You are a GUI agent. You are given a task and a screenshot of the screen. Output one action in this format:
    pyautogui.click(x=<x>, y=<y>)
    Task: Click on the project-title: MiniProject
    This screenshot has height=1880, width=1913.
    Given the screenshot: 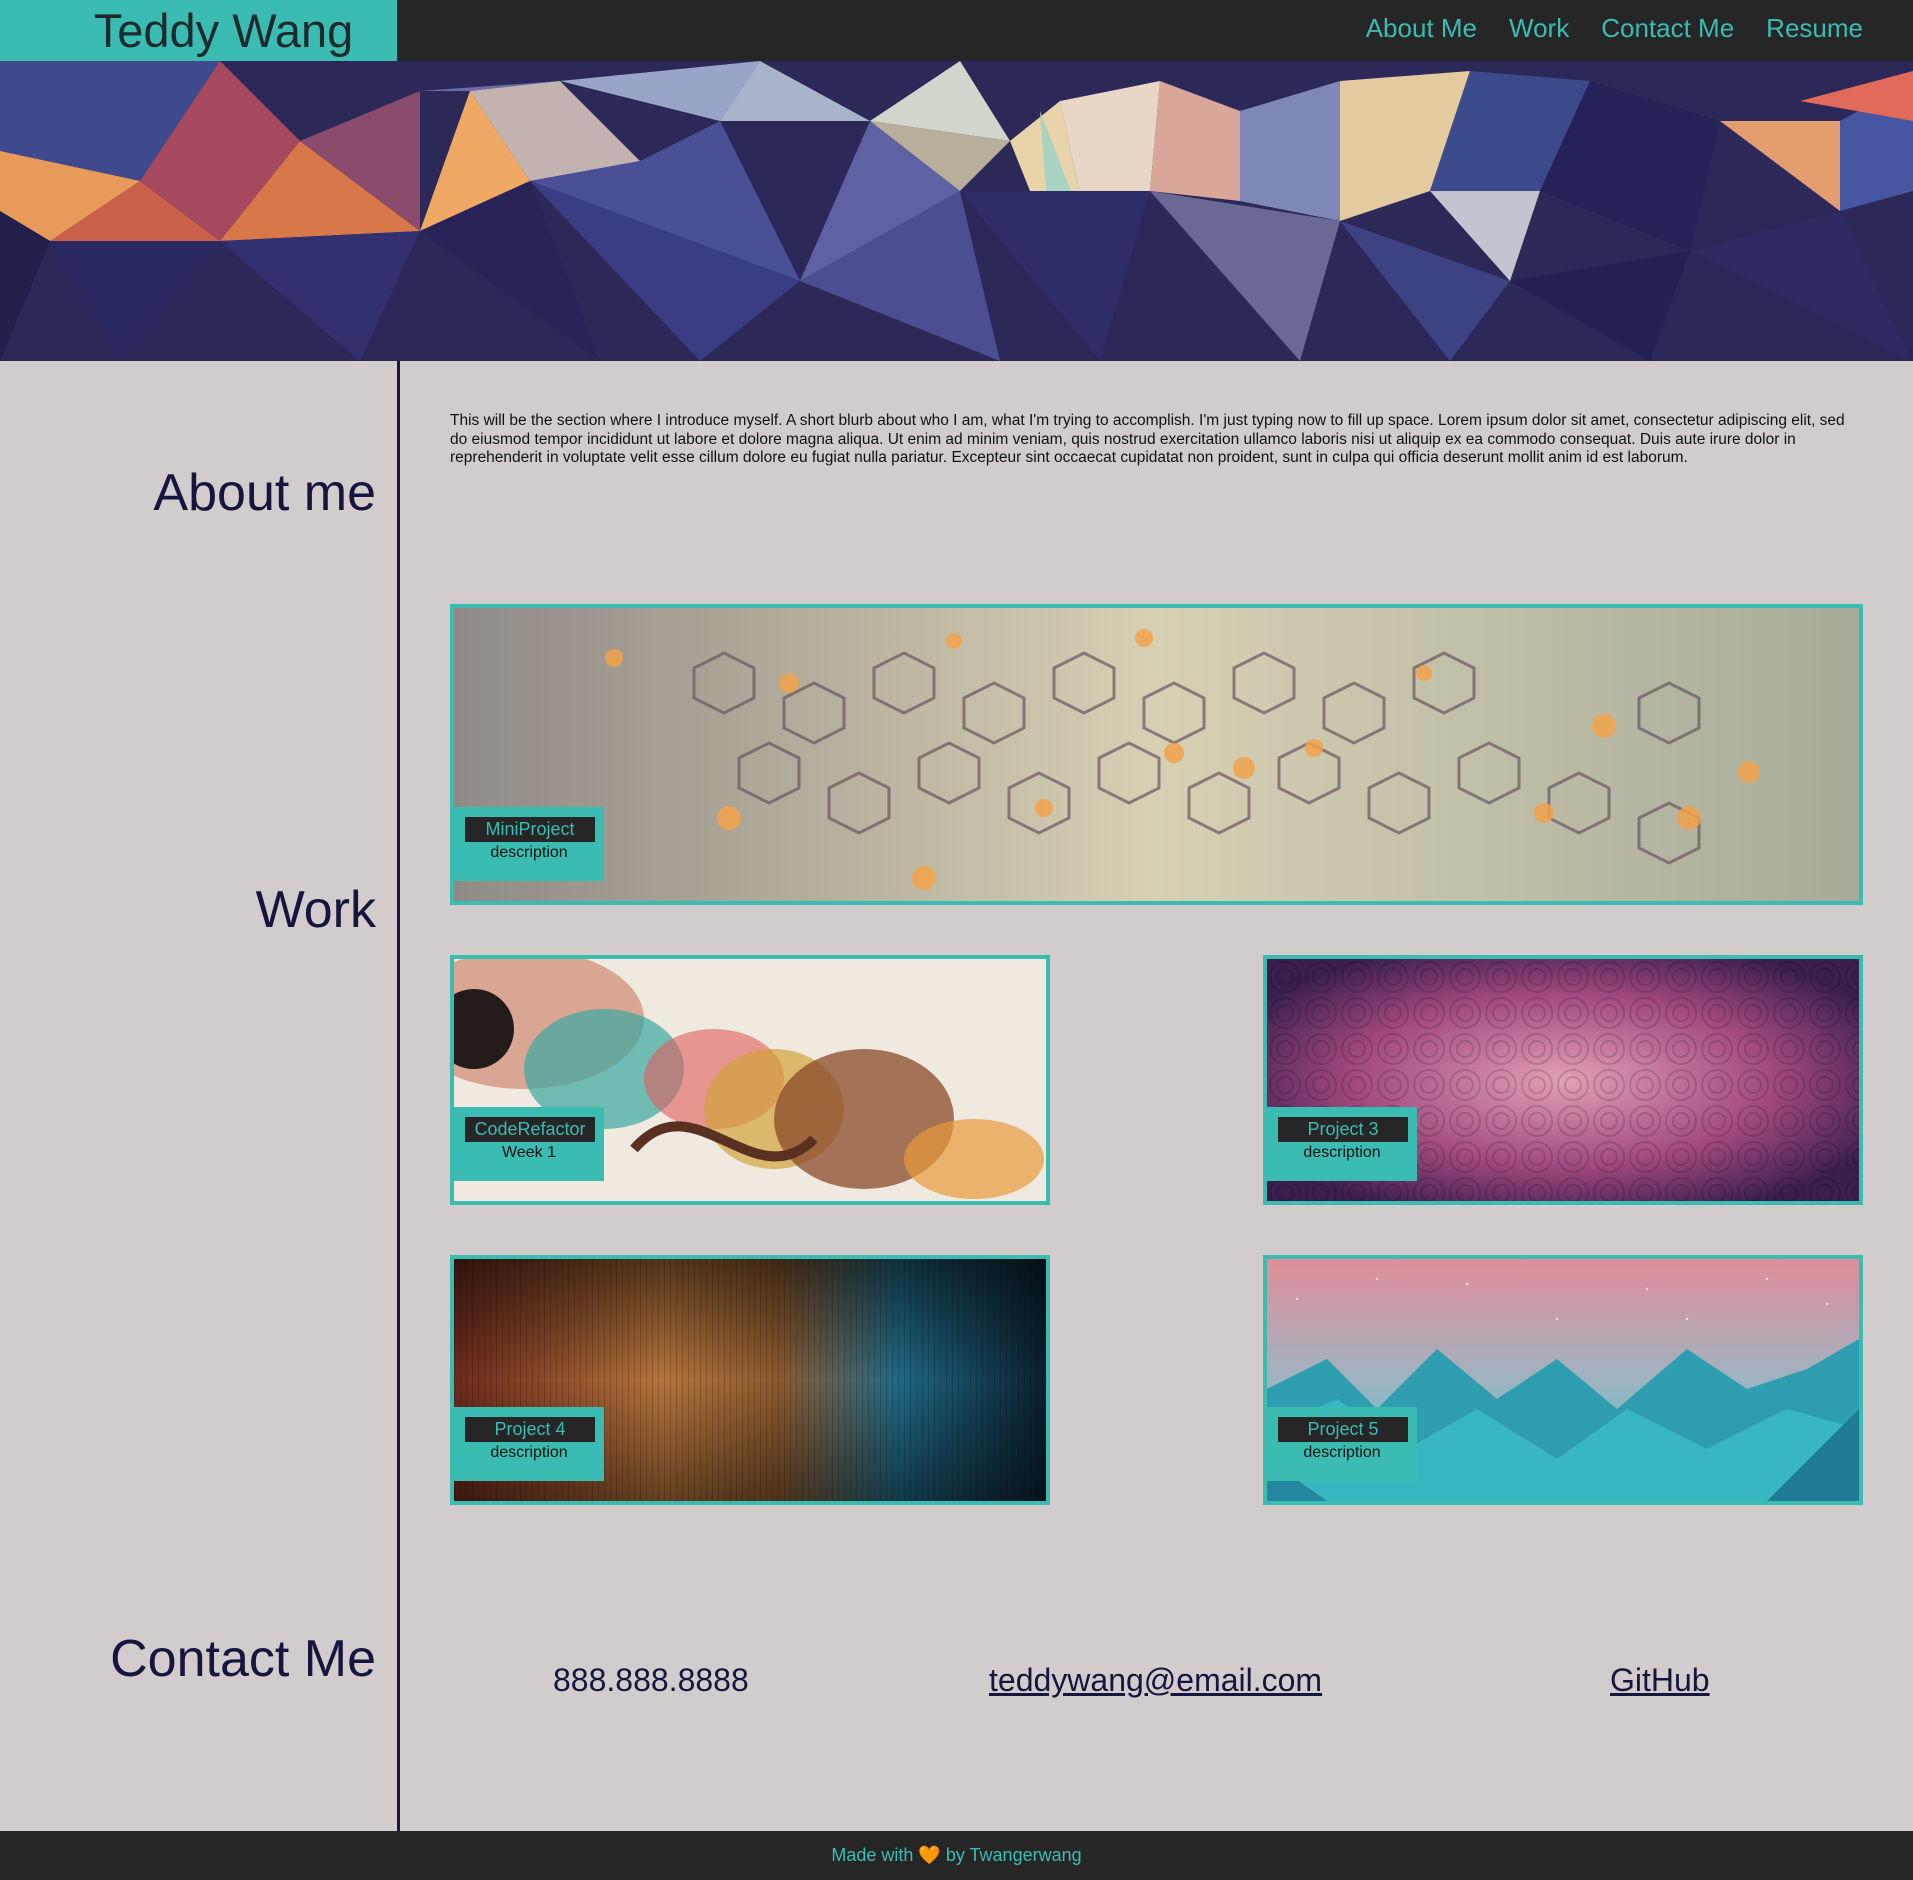 What is the action you would take?
    pyautogui.click(x=530, y=829)
    